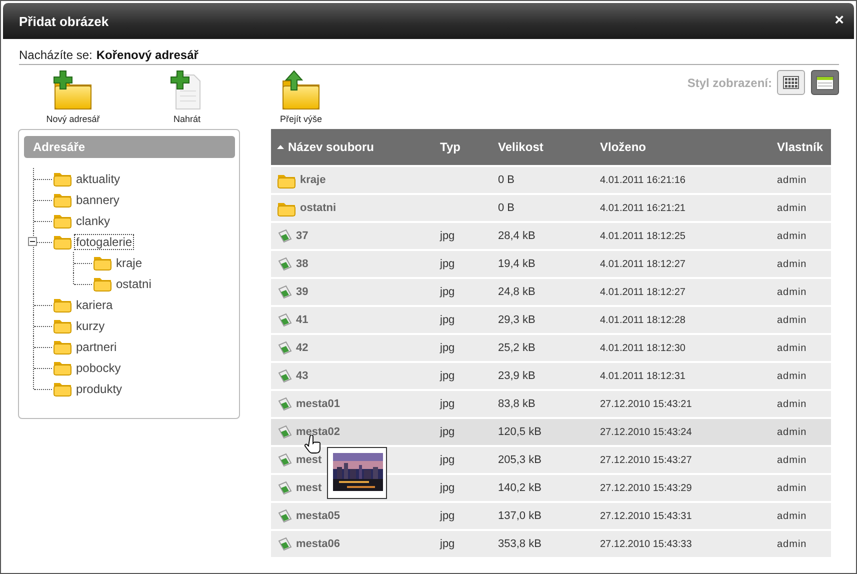  I want to click on table-row: 38 jpg 19,4 kB 4.01.2011 18:12:27 admin, so click(551, 264).